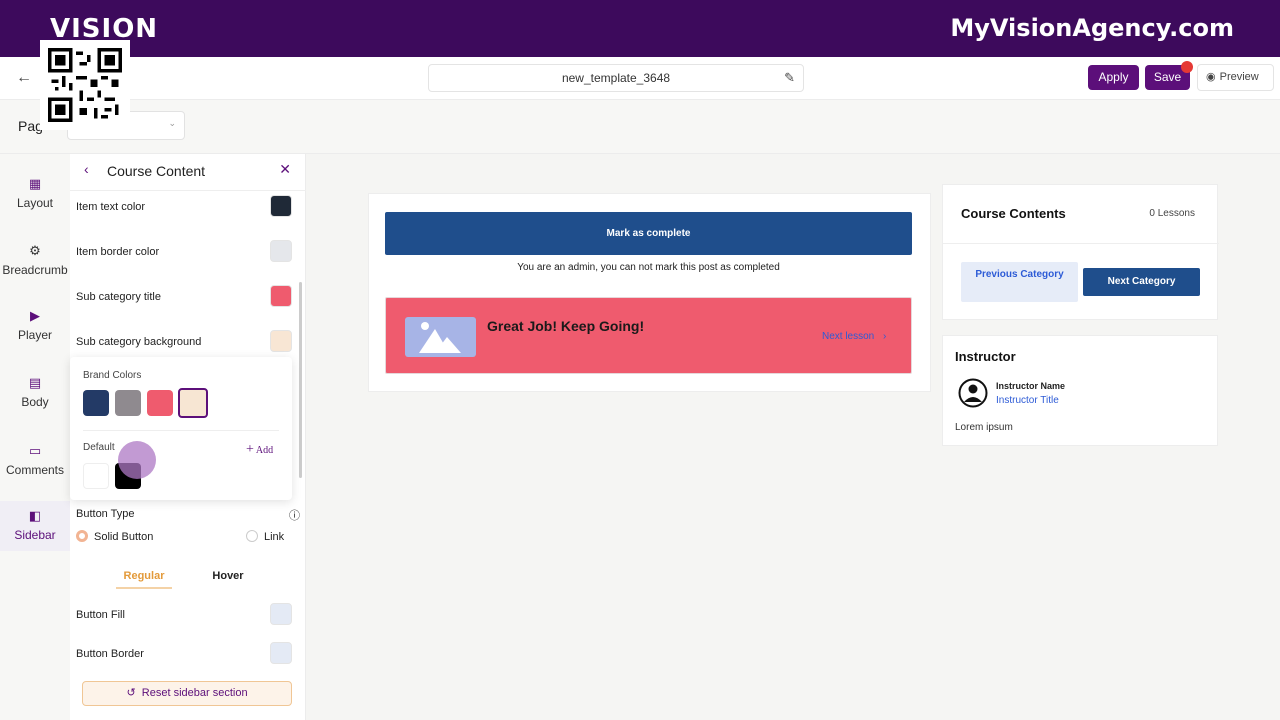 The height and width of the screenshot is (720, 1280). I want to click on nav-item-layout: ▦ Layout, so click(35, 193).